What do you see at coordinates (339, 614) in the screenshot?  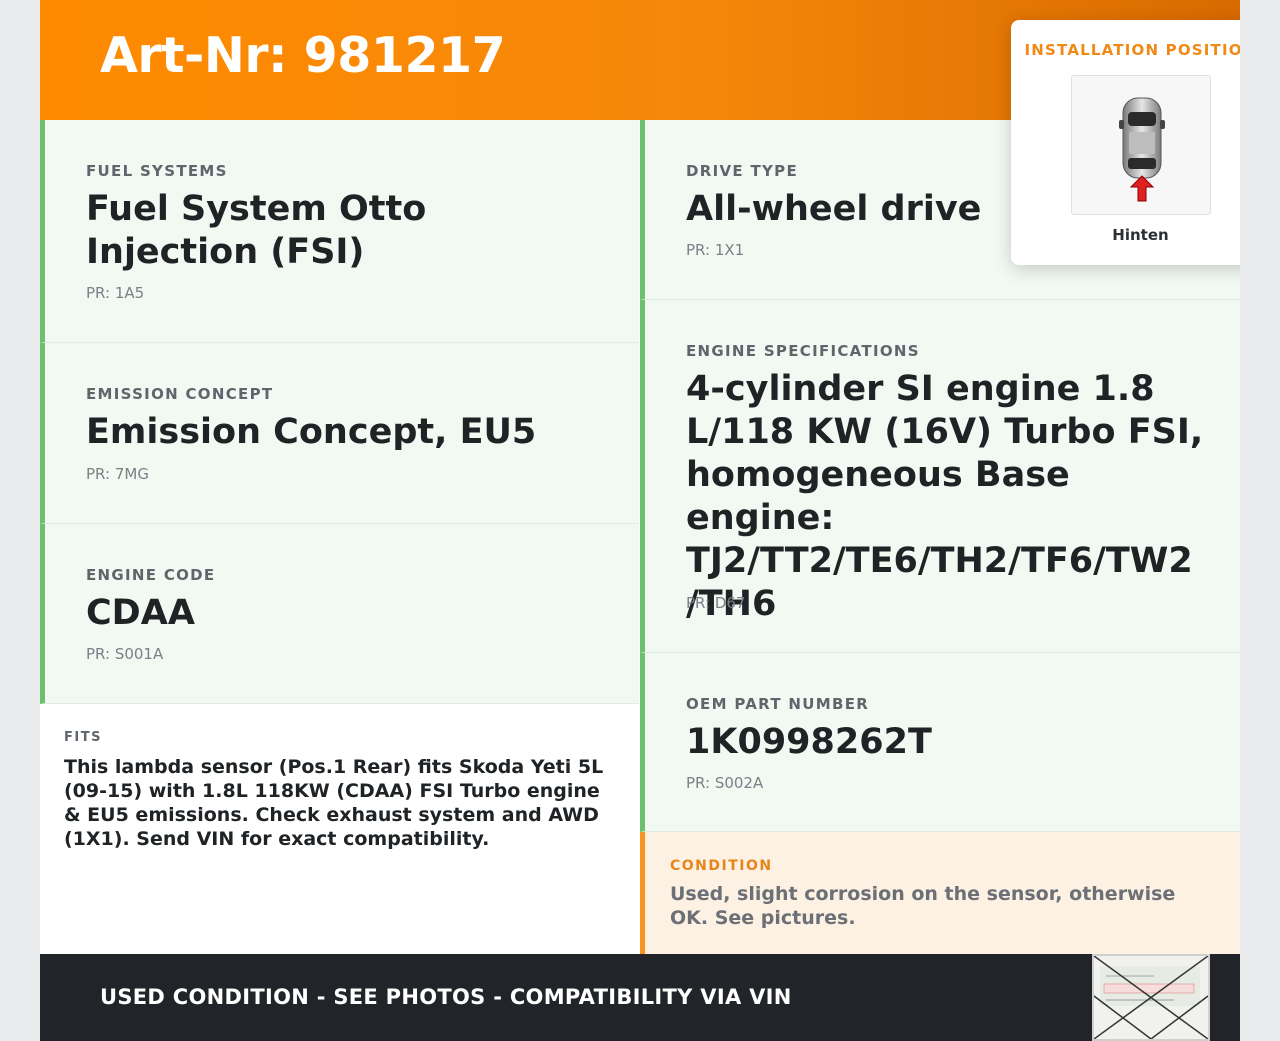 I see `engine-code-cell: ENGINE CODE CDAA PR: S001A` at bounding box center [339, 614].